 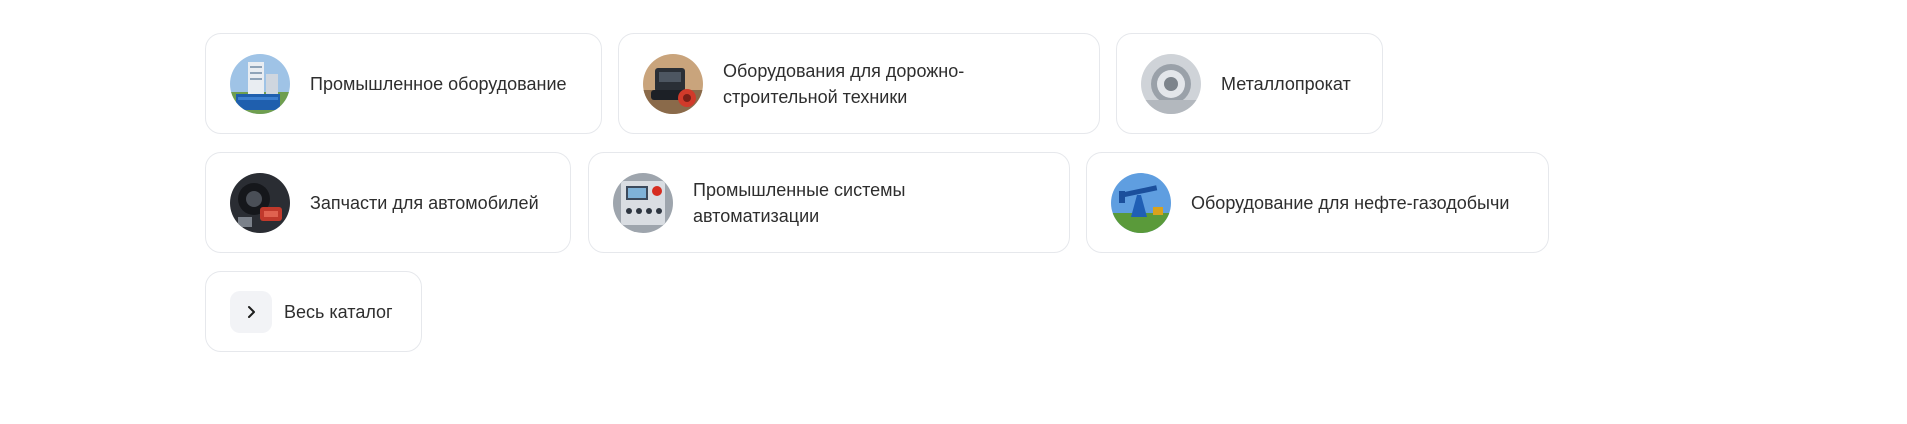 I want to click on category-card-oil-gas: Оборудование для нефте-газодобычи, so click(x=1317, y=202).